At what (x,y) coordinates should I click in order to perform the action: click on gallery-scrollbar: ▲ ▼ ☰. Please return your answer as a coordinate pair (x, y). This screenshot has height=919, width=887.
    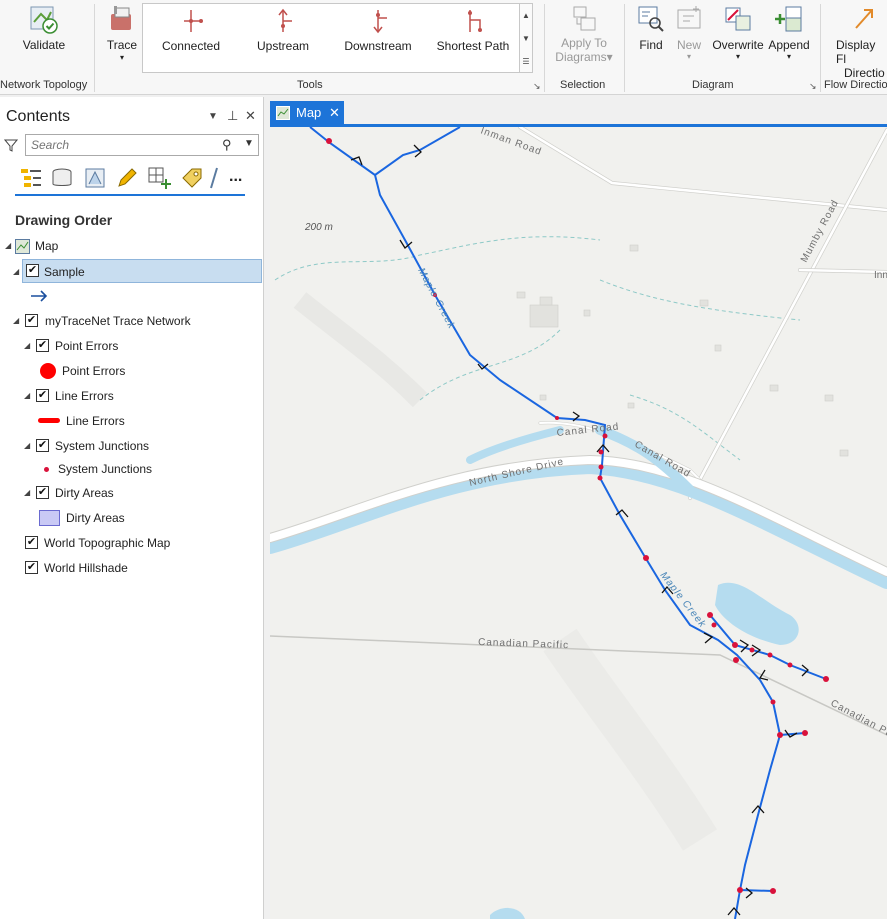
    Looking at the image, I should click on (526, 38).